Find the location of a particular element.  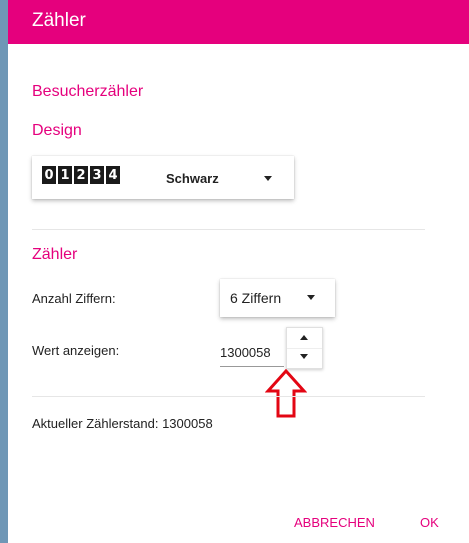

ok-button: OK is located at coordinates (429, 522).